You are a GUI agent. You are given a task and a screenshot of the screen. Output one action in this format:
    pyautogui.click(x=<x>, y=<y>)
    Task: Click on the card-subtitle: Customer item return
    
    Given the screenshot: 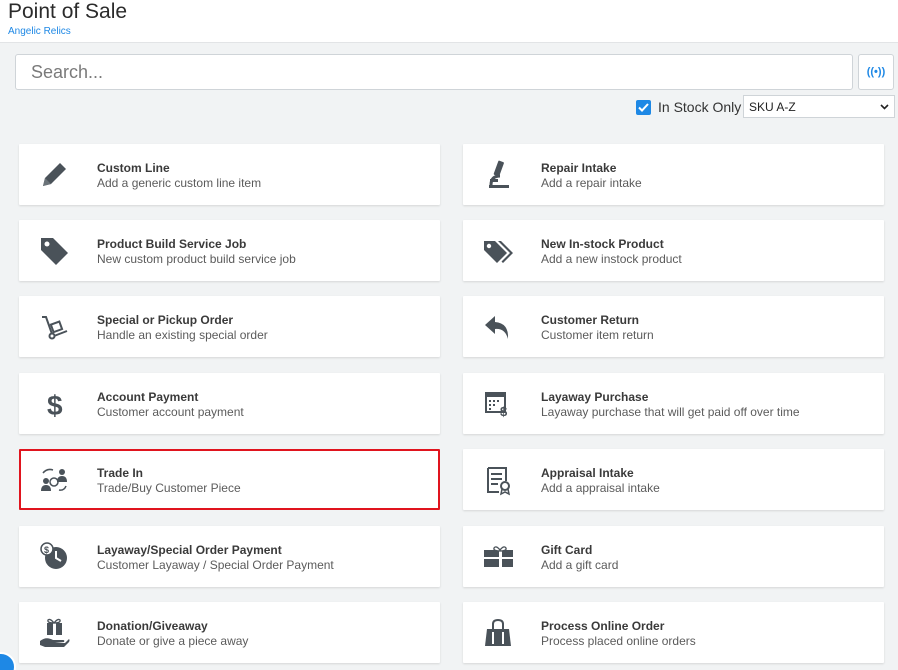 What is the action you would take?
    pyautogui.click(x=597, y=335)
    